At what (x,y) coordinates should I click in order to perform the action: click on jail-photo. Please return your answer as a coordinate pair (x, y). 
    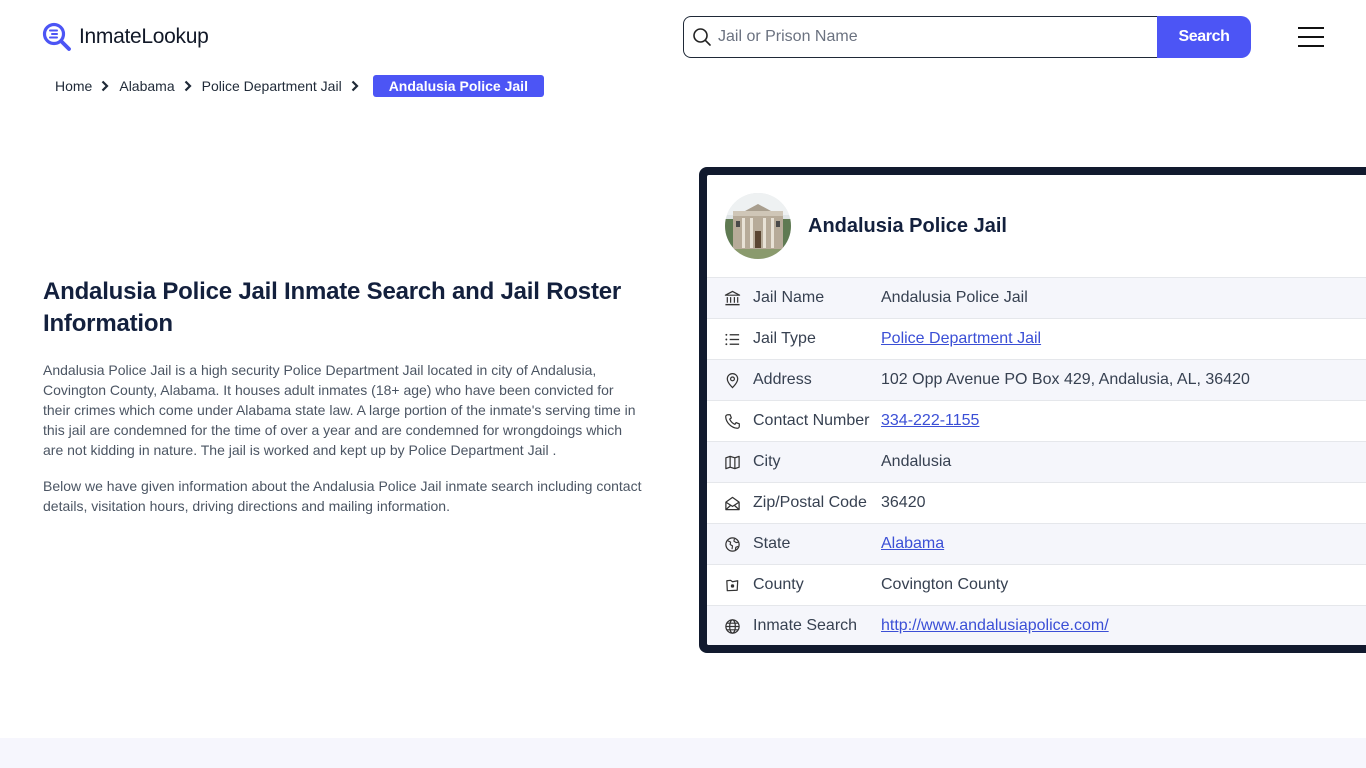
    Looking at the image, I should click on (758, 226).